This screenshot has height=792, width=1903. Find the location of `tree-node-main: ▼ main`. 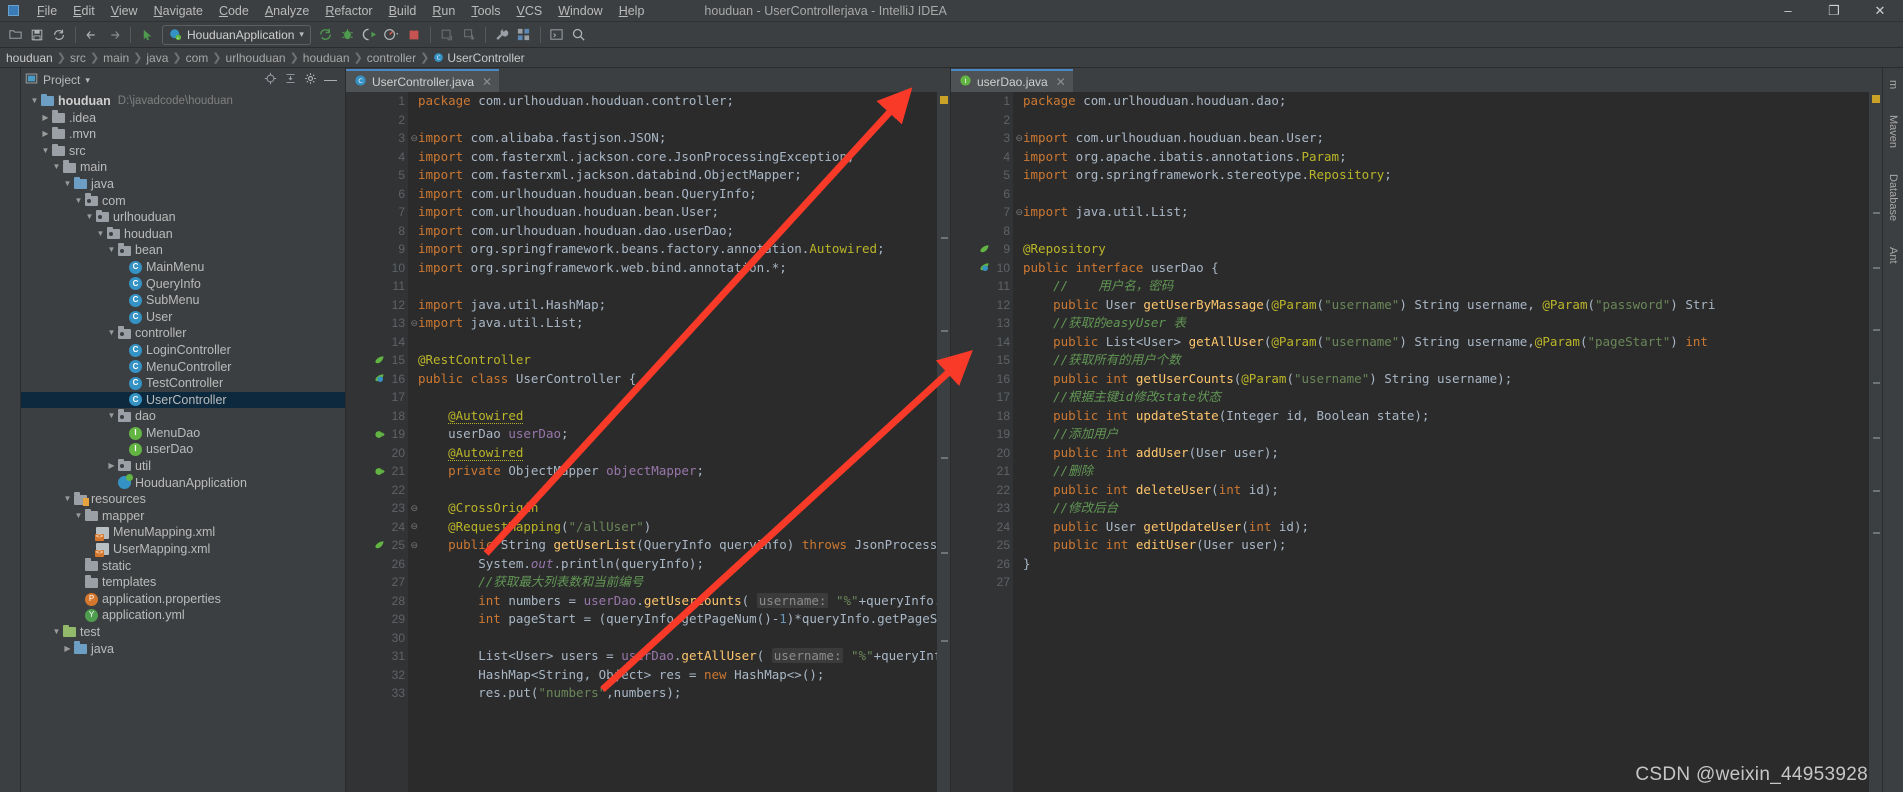

tree-node-main: ▼ main is located at coordinates (183, 167).